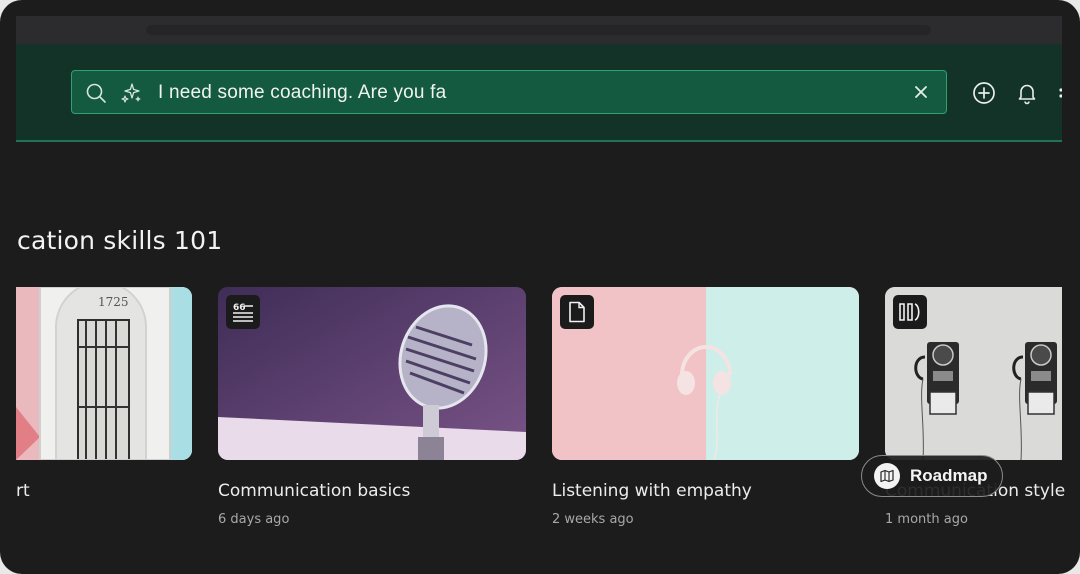 The image size is (1080, 574). I want to click on card-time: 1 month ago, so click(926, 519).